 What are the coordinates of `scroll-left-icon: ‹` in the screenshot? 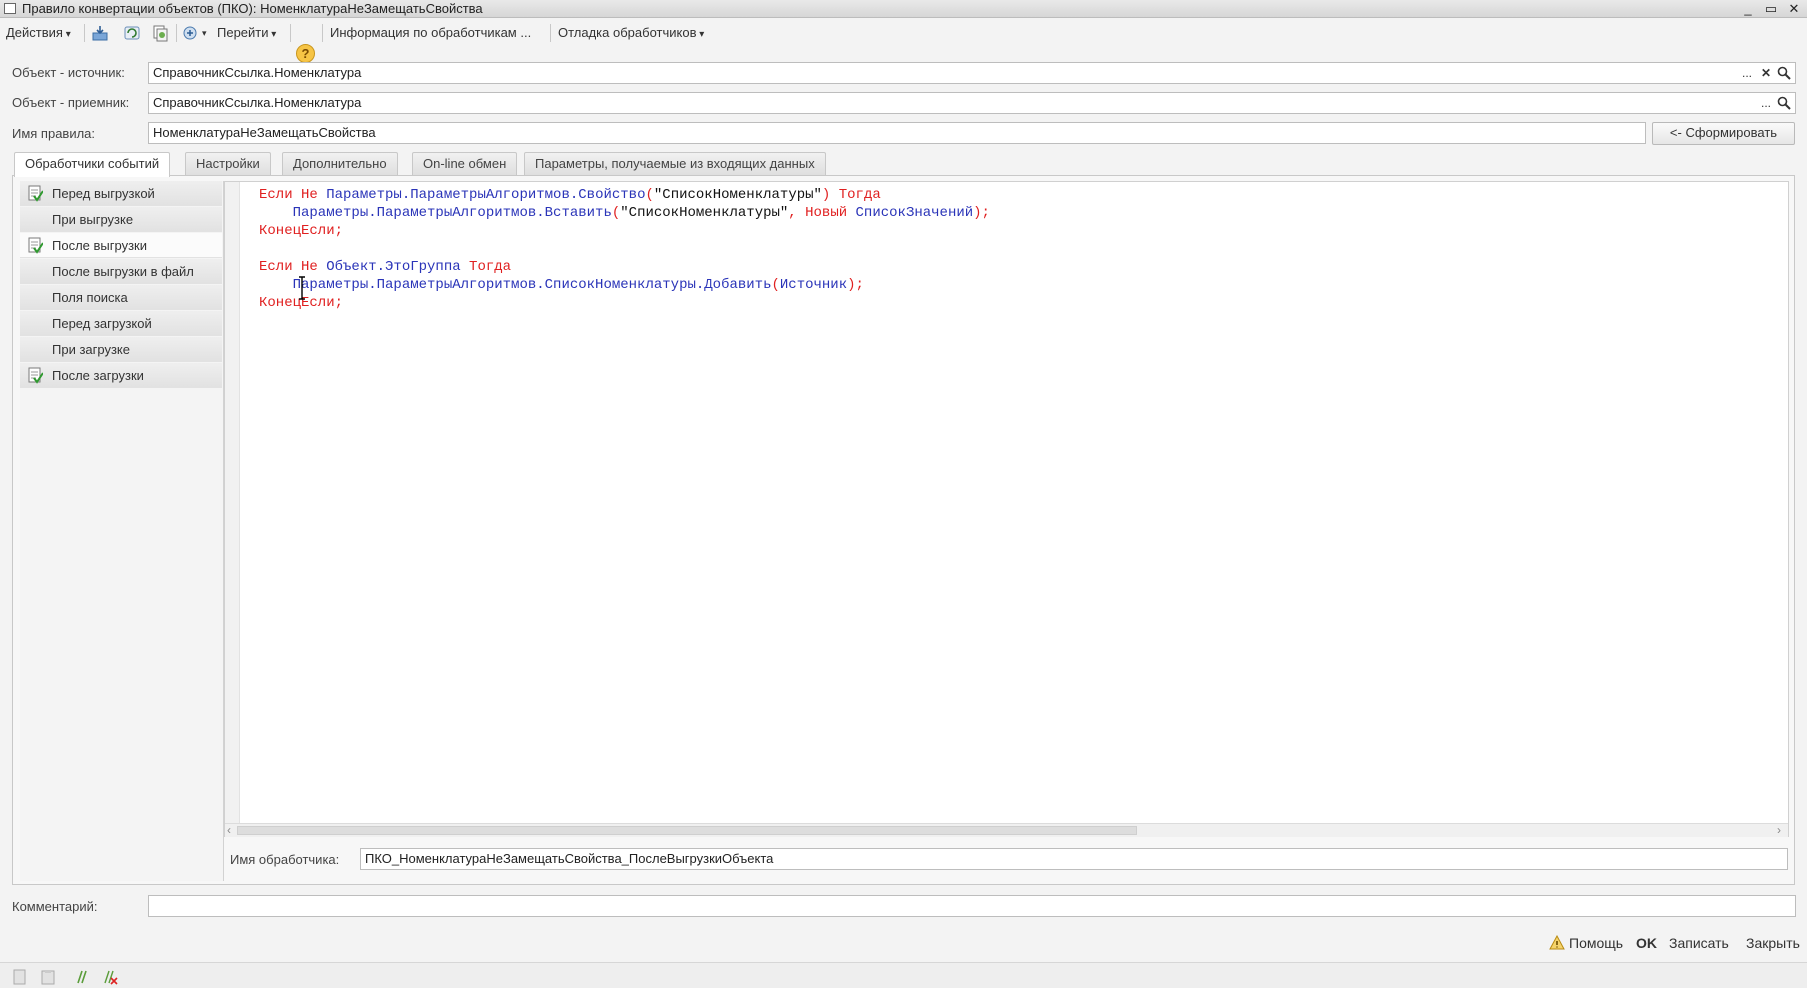 It's located at (229, 830).